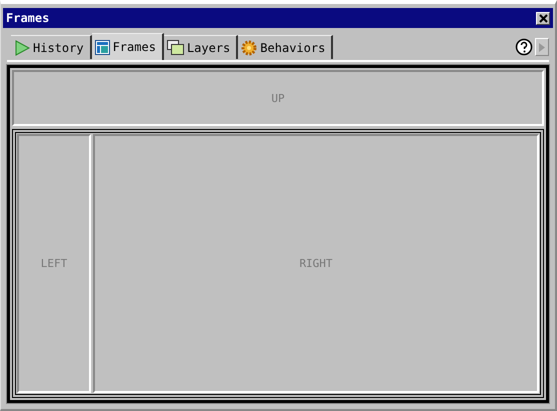 This screenshot has height=411, width=557. Describe the element at coordinates (286, 47) in the screenshot. I see `tab: Behaviors` at that location.